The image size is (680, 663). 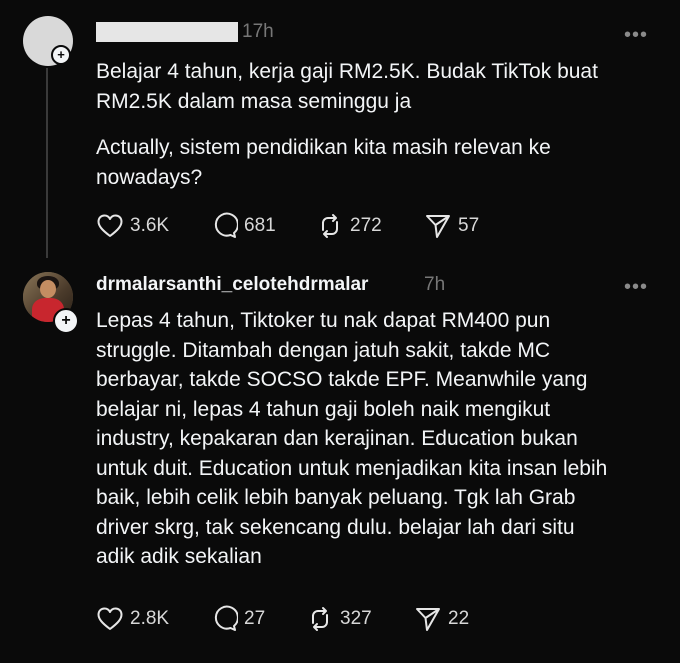 What do you see at coordinates (258, 31) in the screenshot?
I see `timestamp: 17h` at bounding box center [258, 31].